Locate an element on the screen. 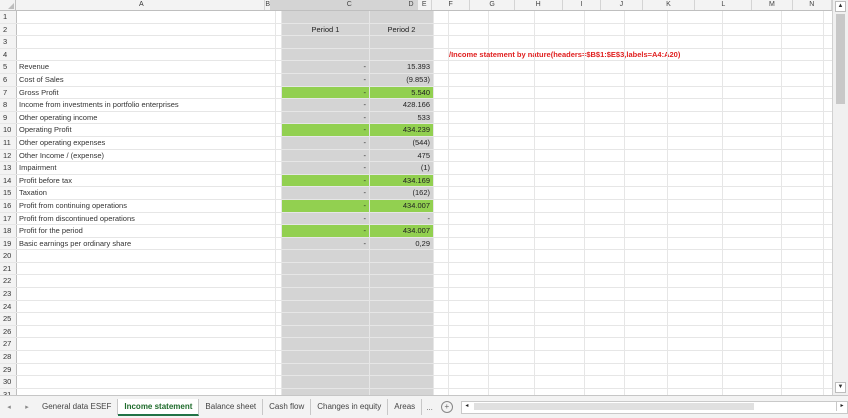 The width and height of the screenshot is (848, 418). cell-label: Profit from continuing operations is located at coordinates (146, 205).